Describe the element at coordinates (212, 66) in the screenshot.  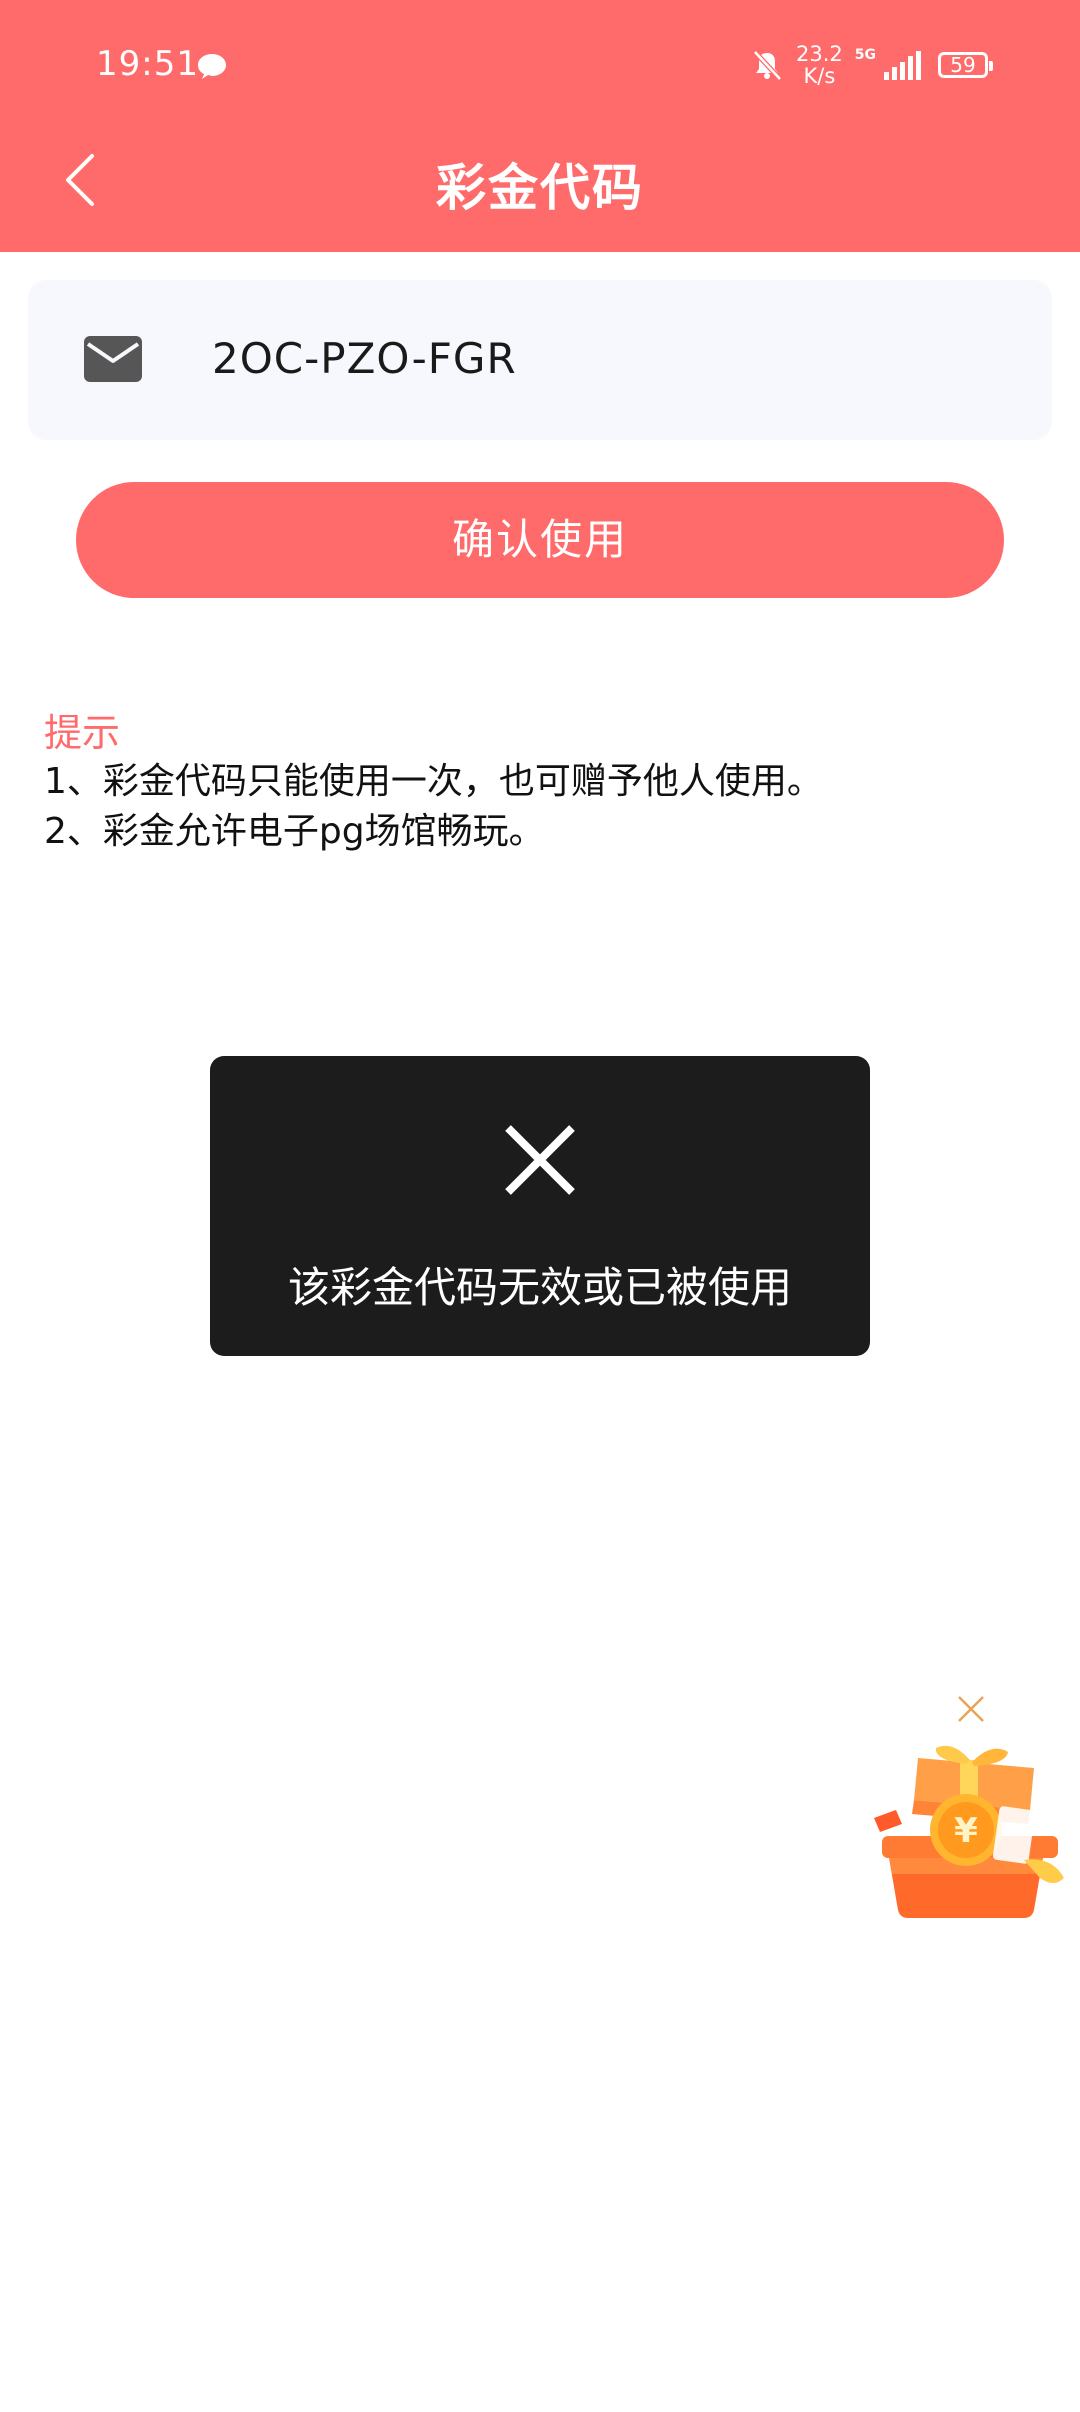
I see `chat-bubble-icon` at that location.